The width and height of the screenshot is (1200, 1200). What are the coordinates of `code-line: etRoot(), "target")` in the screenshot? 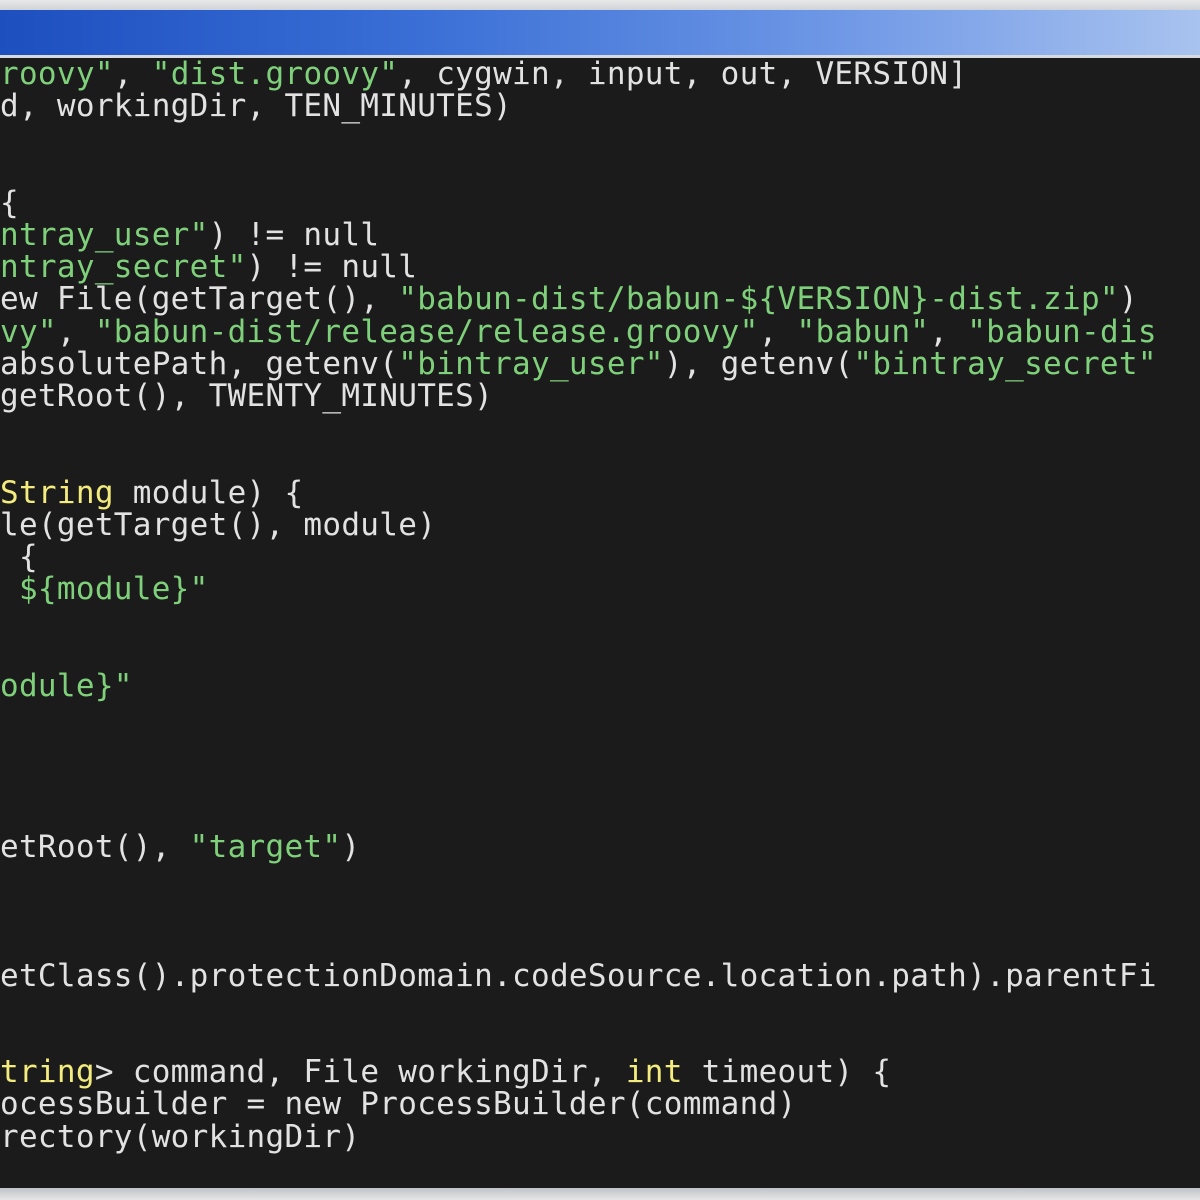 It's located at (180, 847).